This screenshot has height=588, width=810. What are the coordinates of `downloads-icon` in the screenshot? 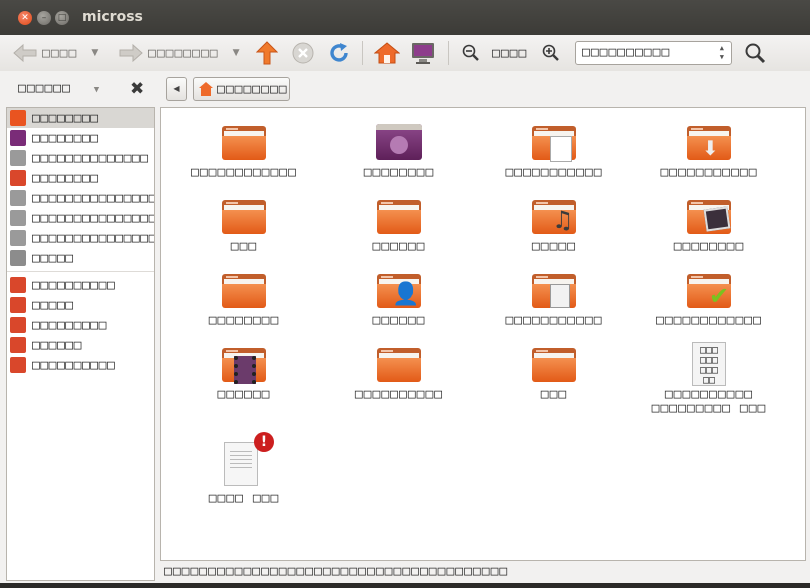 It's located at (18, 365).